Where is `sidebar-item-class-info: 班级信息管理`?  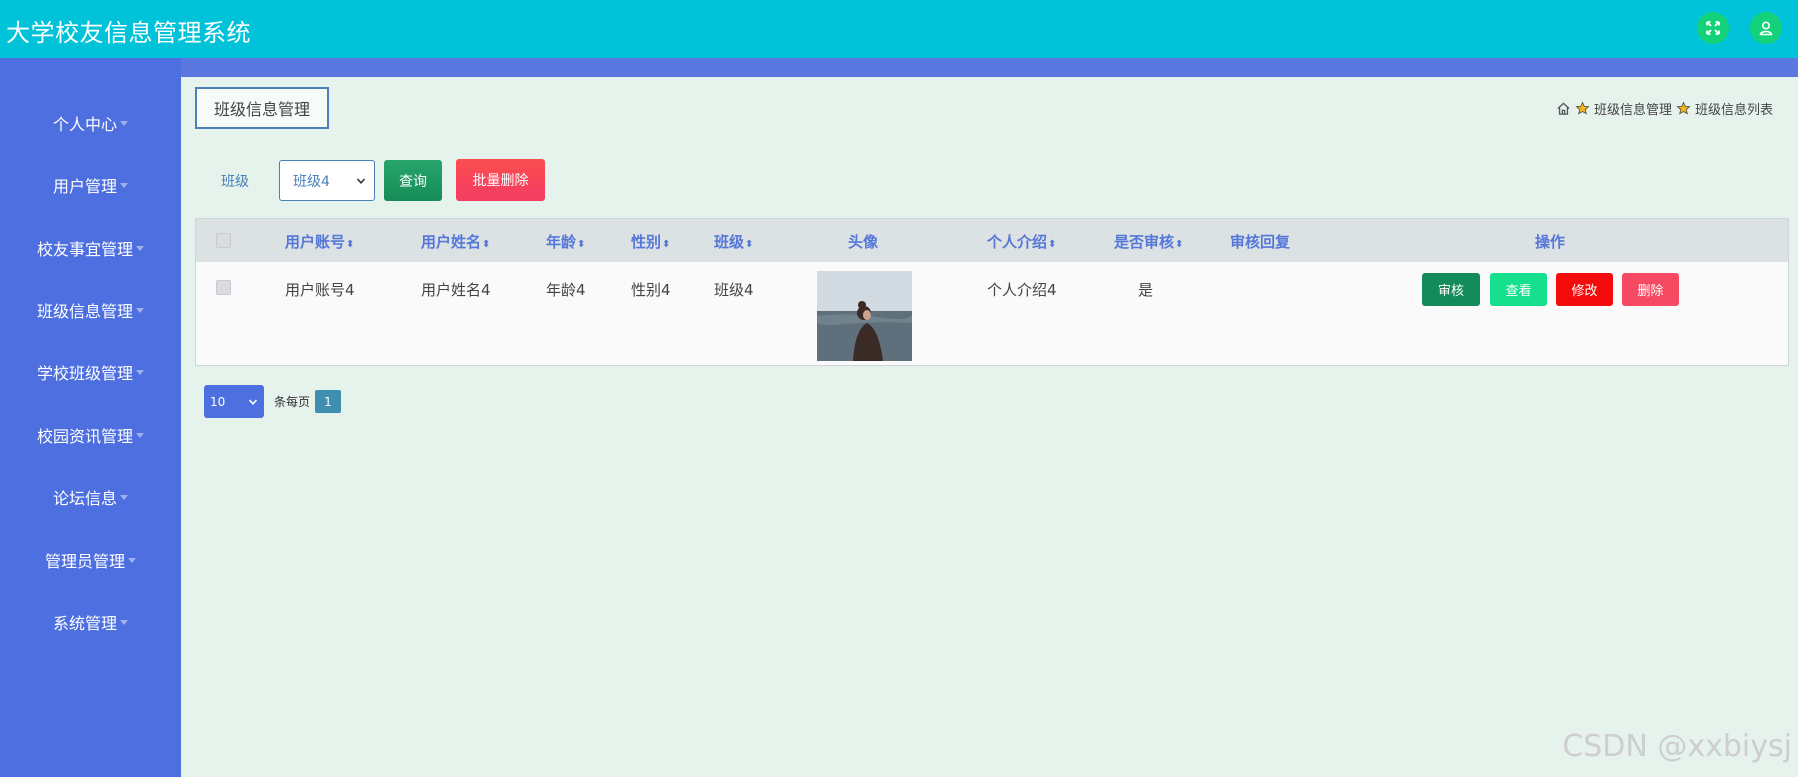
sidebar-item-class-info: 班级信息管理 is located at coordinates (90, 310).